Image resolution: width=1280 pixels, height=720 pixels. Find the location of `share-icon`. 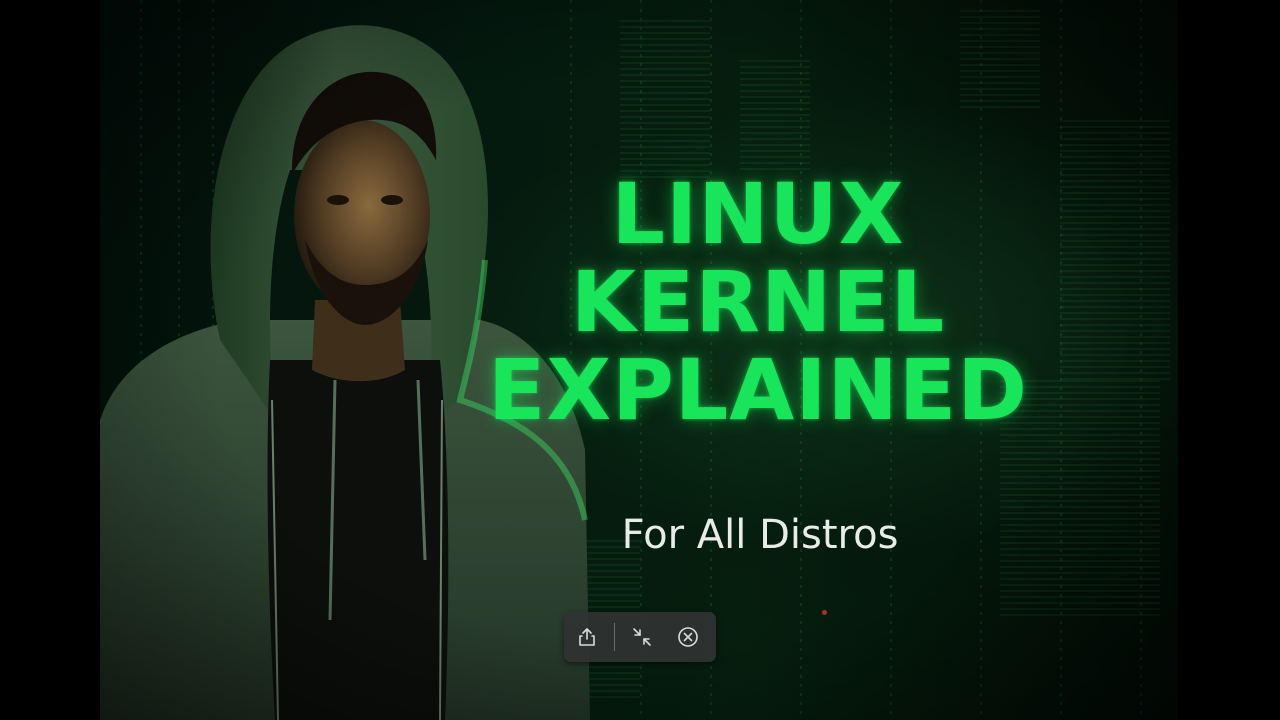

share-icon is located at coordinates (587, 637).